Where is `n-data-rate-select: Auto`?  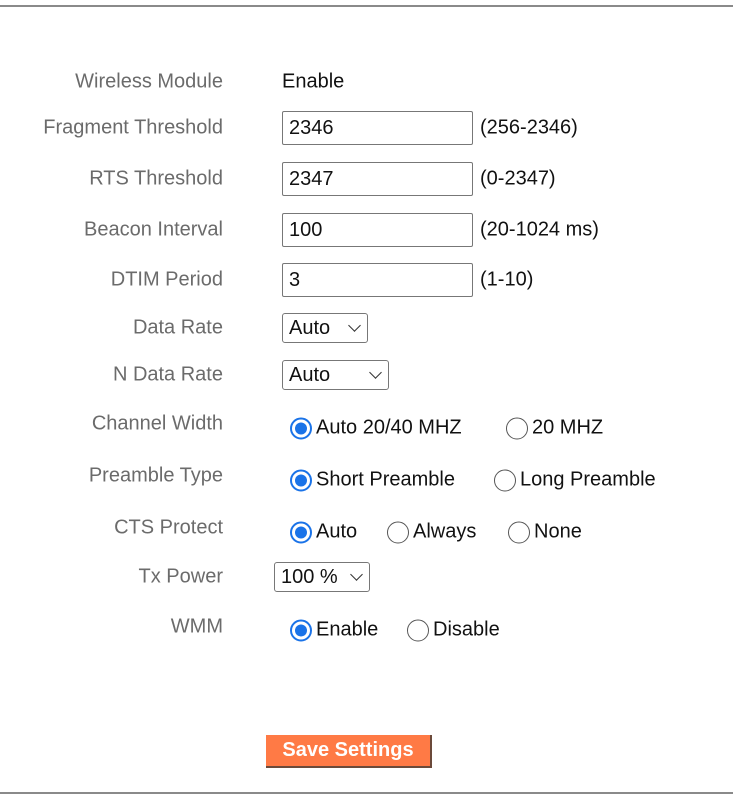 n-data-rate-select: Auto is located at coordinates (335, 375).